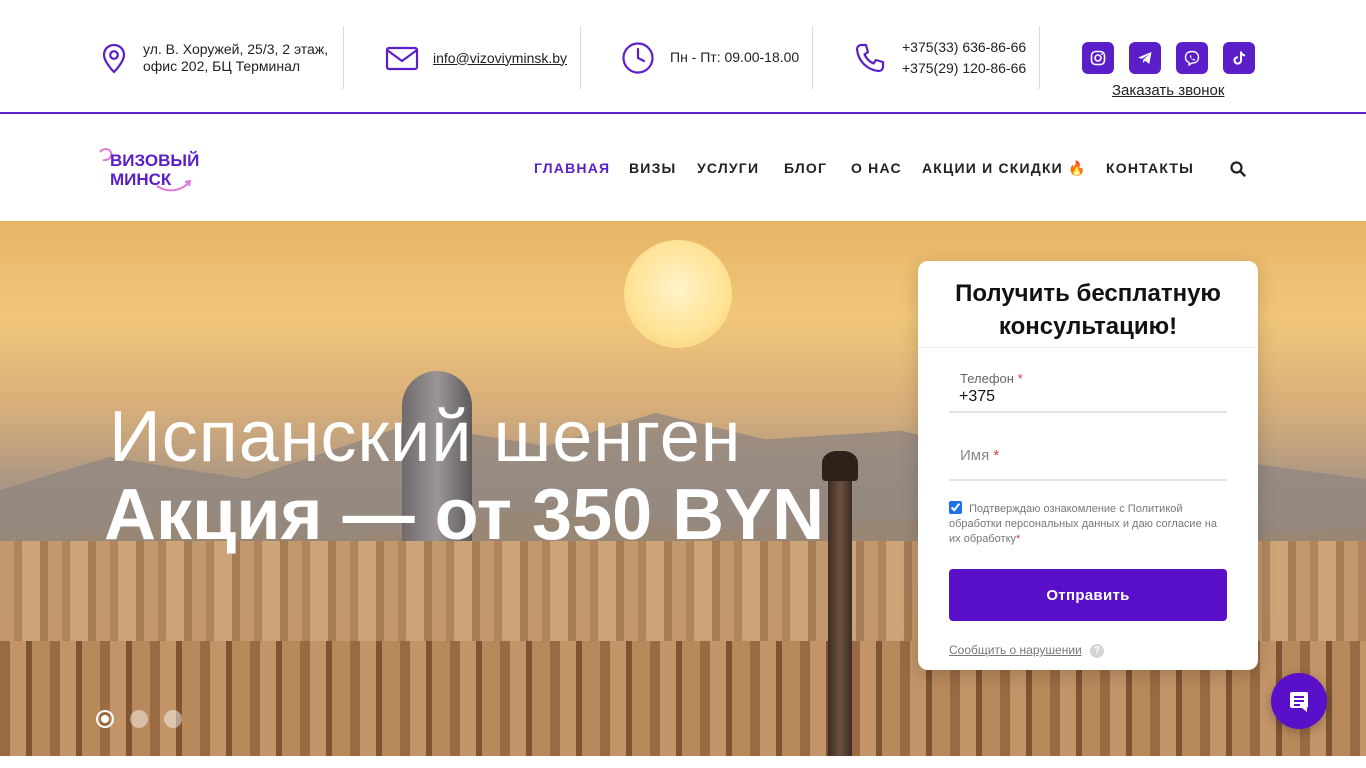 The height and width of the screenshot is (768, 1366). I want to click on search-icon, so click(1238, 169).